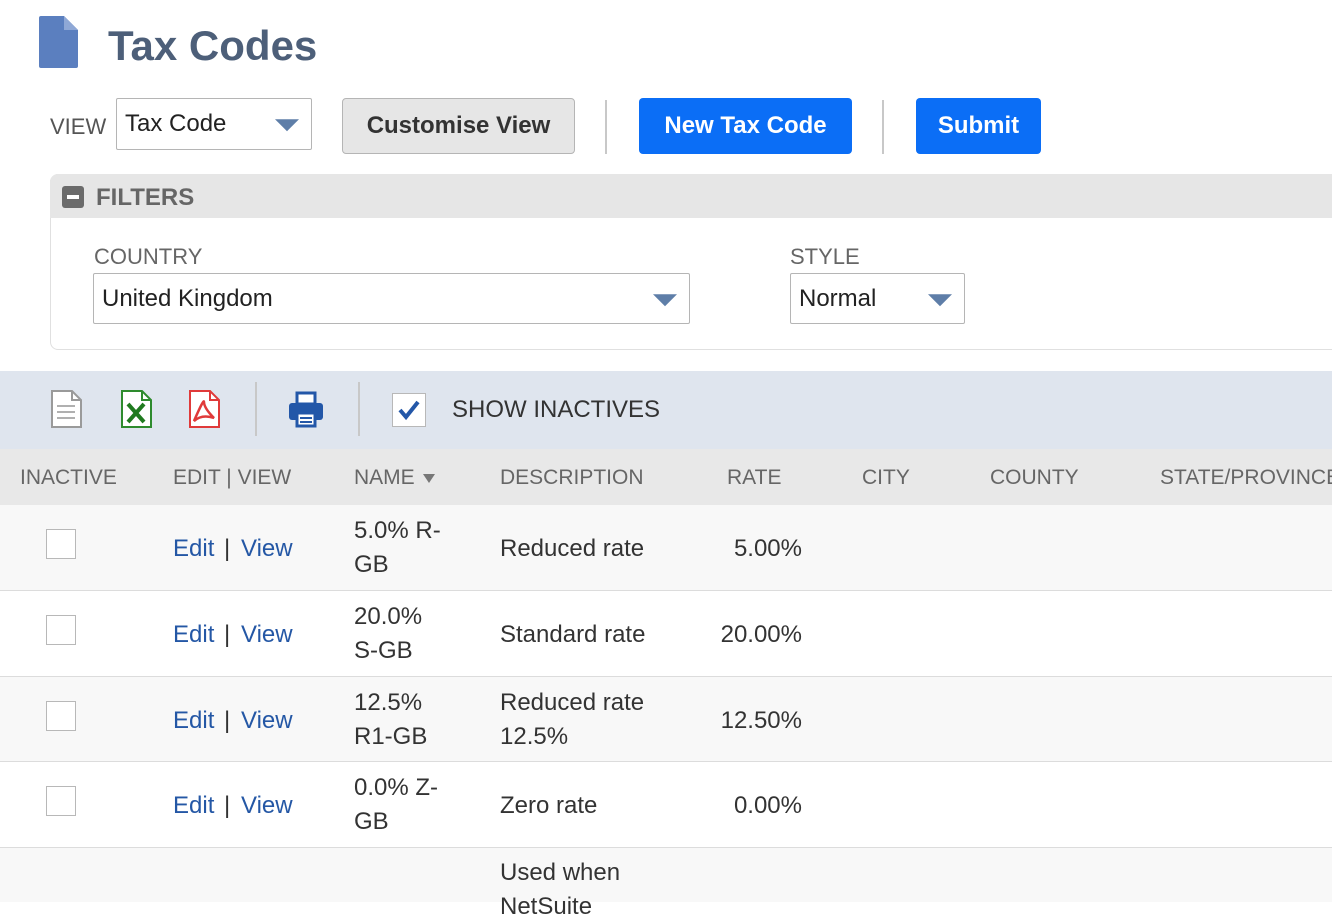  What do you see at coordinates (428, 478) in the screenshot?
I see `sort-desc-icon` at bounding box center [428, 478].